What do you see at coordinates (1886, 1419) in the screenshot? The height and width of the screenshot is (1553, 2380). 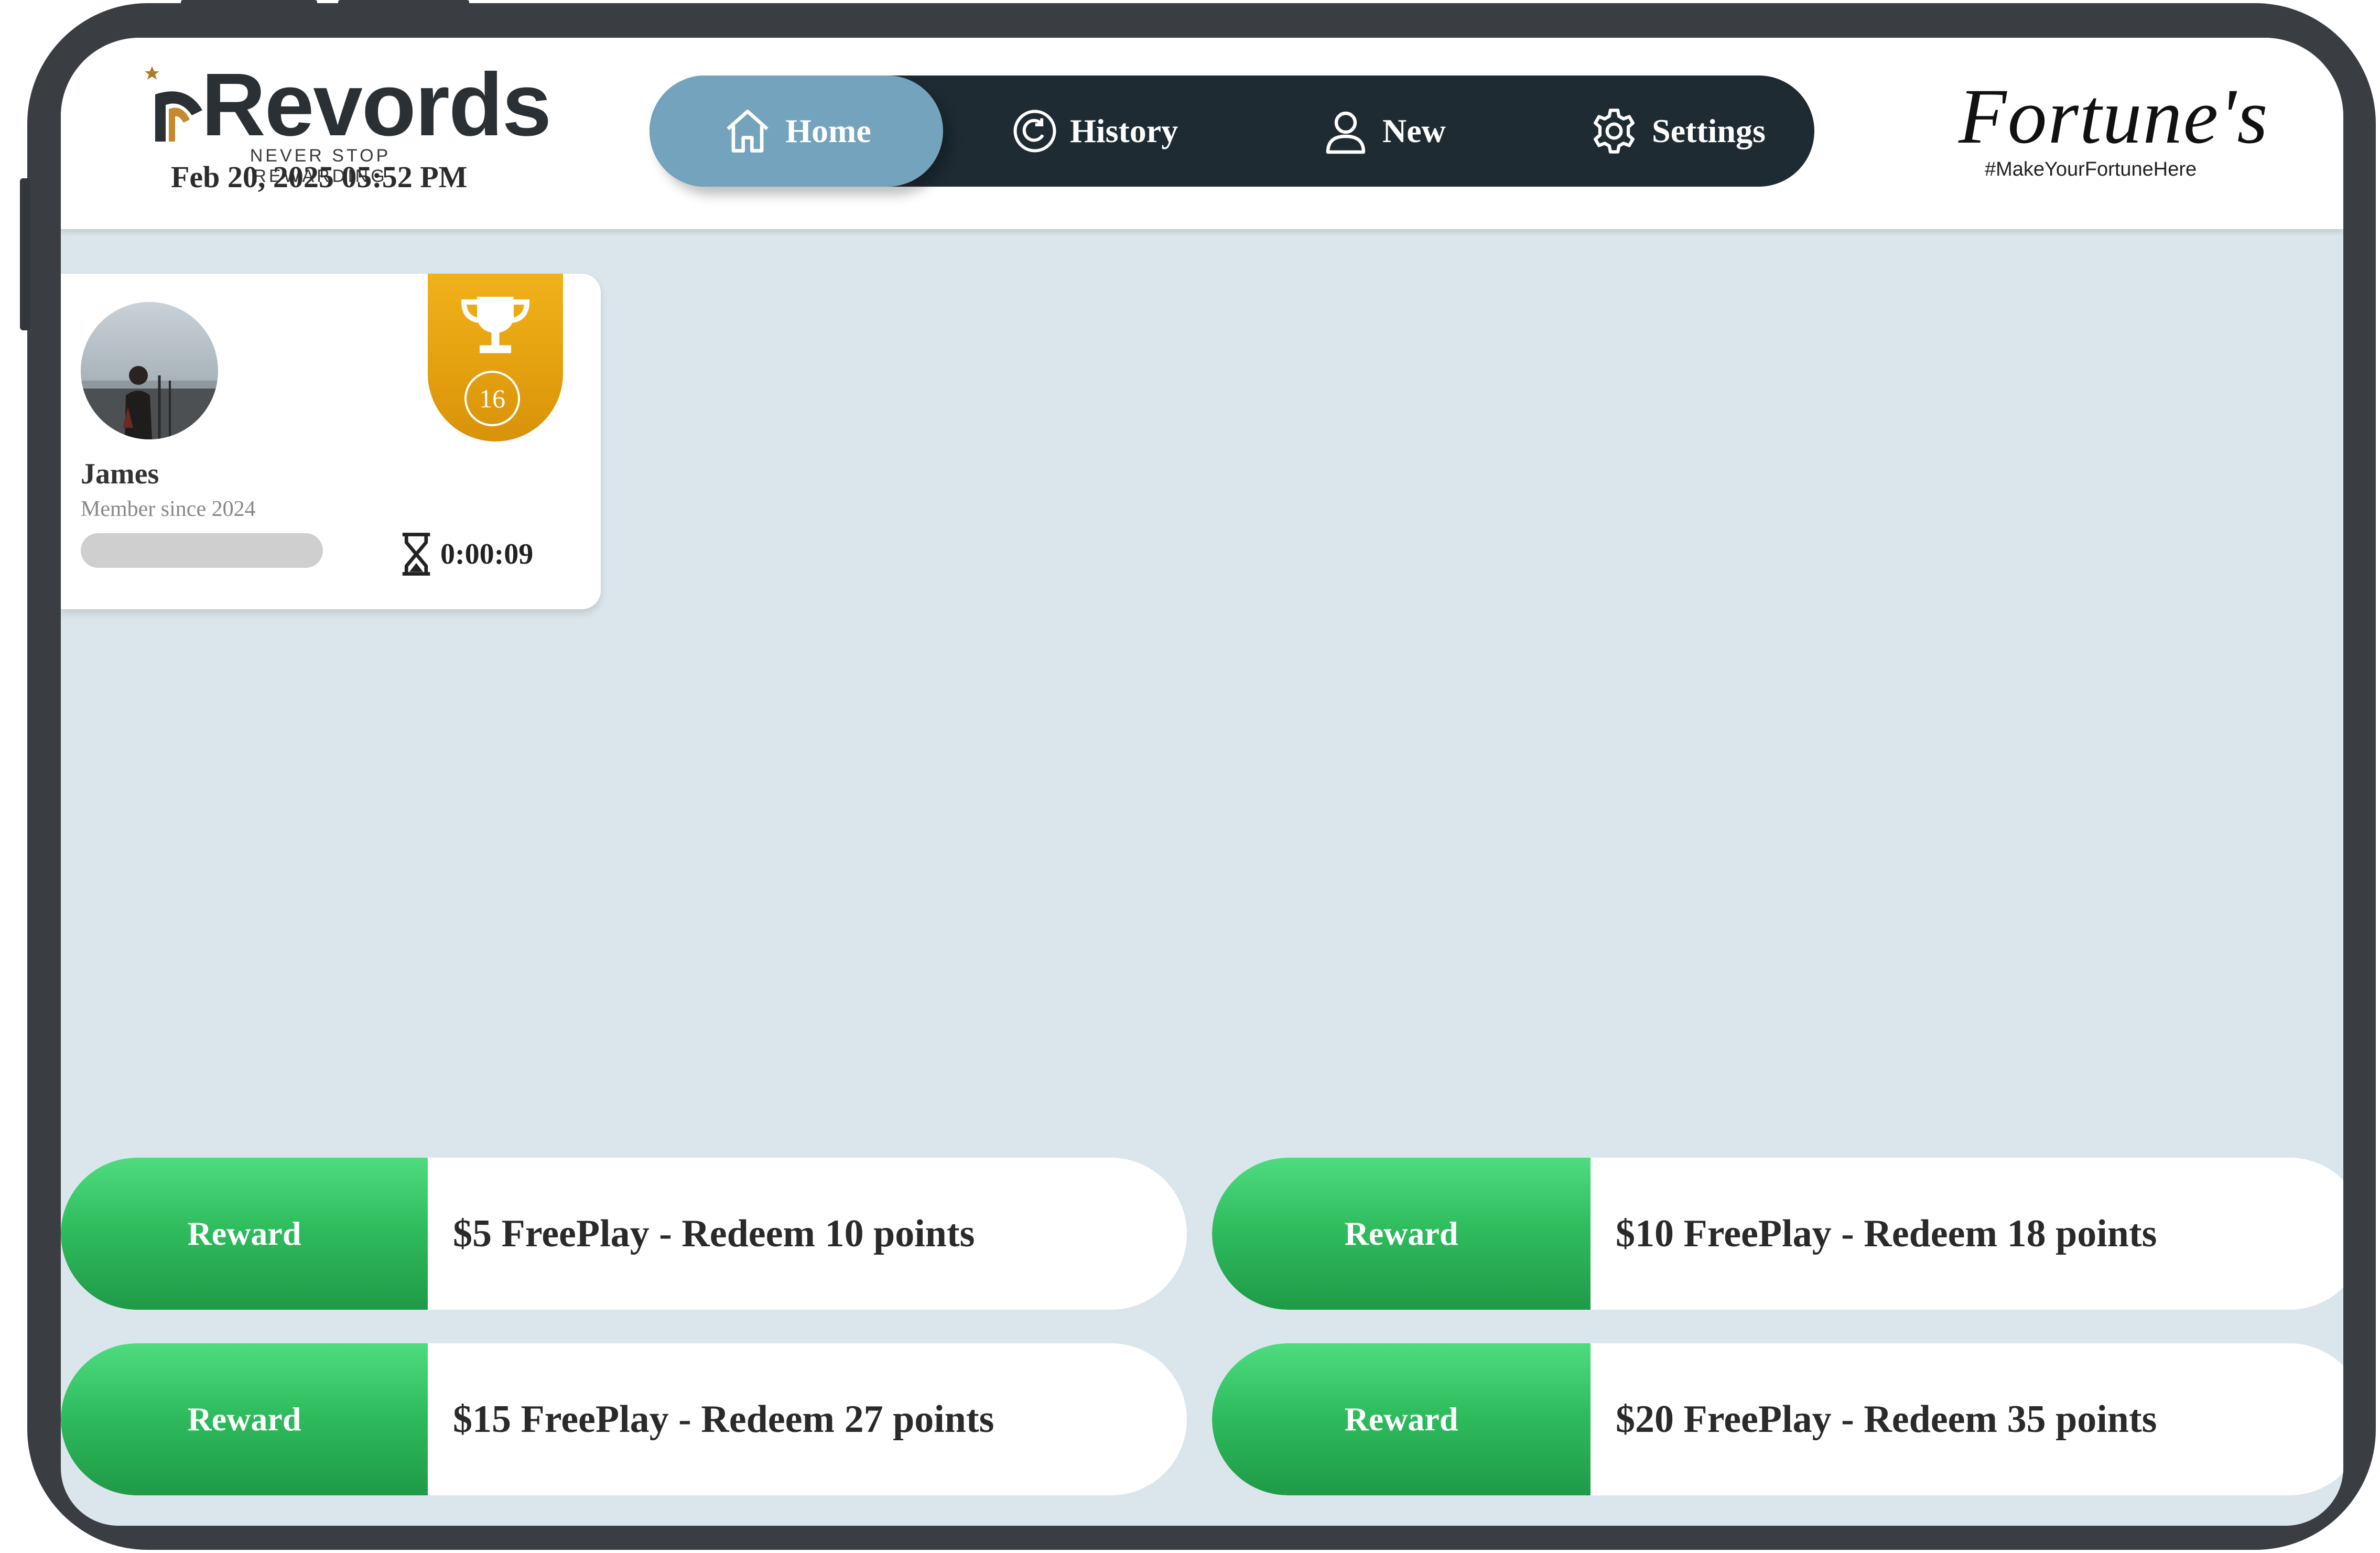 I see `reward-description: $20 FreePlay - Redeem 35 points` at bounding box center [1886, 1419].